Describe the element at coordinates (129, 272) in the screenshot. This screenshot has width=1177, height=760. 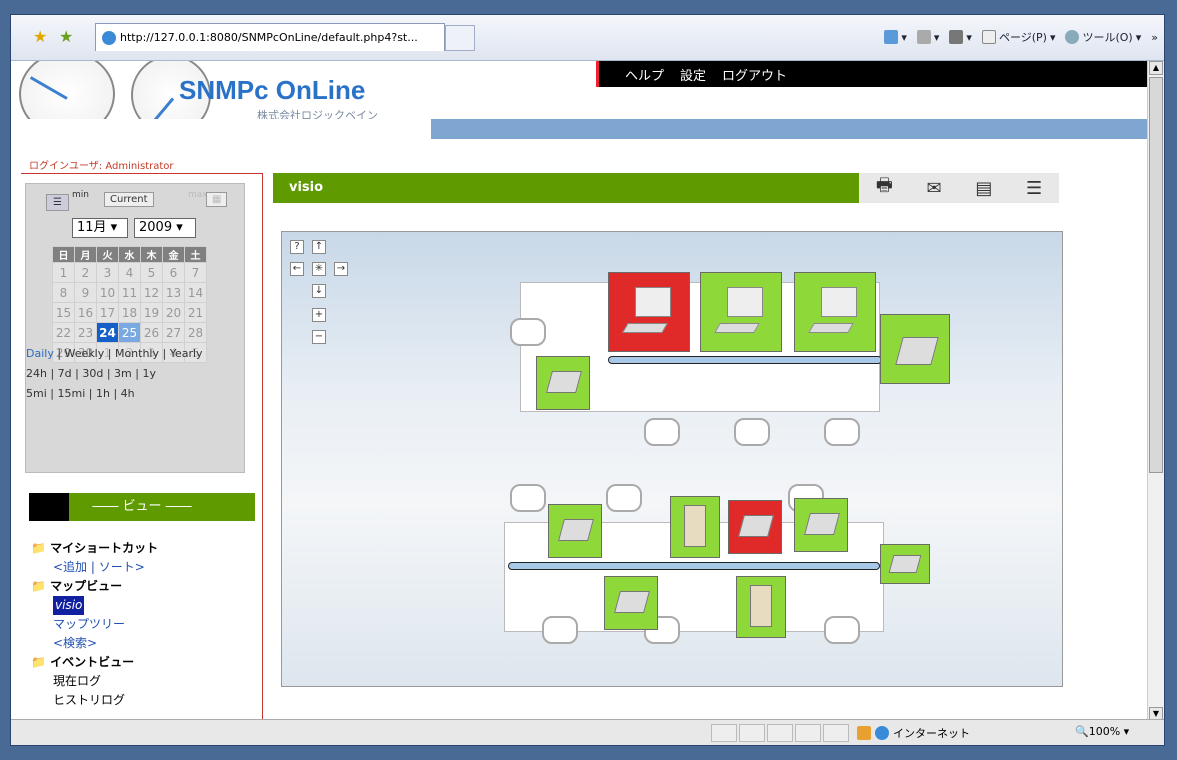
I see `calendar-day: 4` at that location.